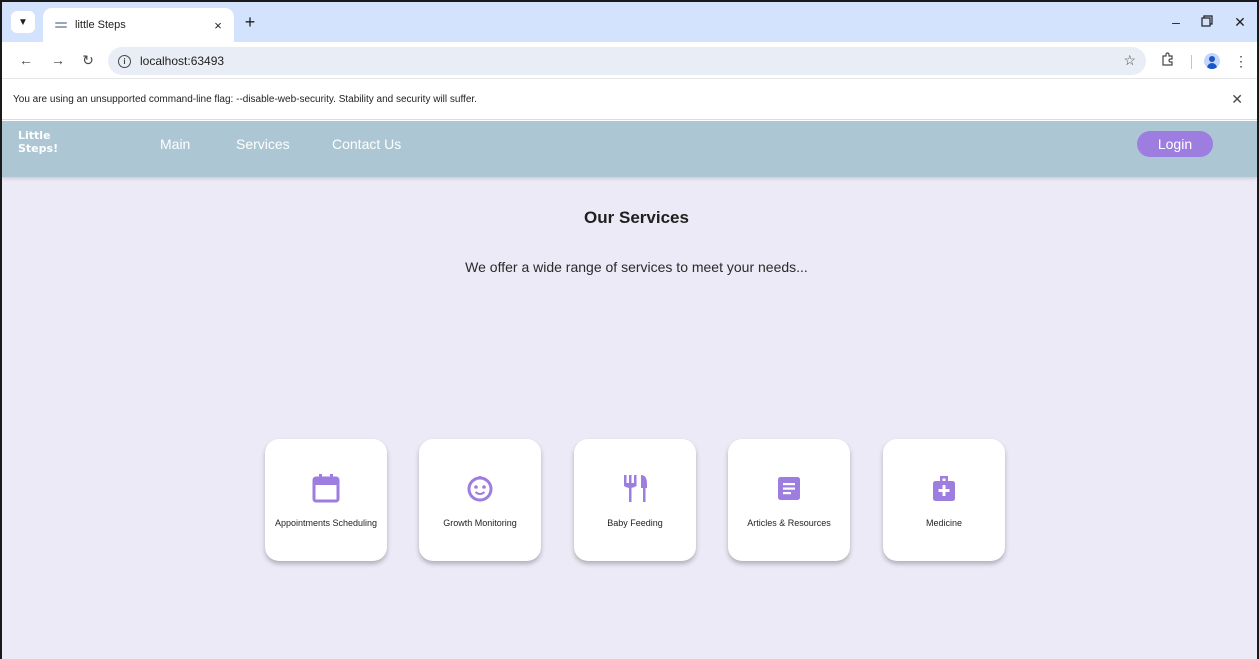  Describe the element at coordinates (1168, 61) in the screenshot. I see `extensions-icon` at that location.